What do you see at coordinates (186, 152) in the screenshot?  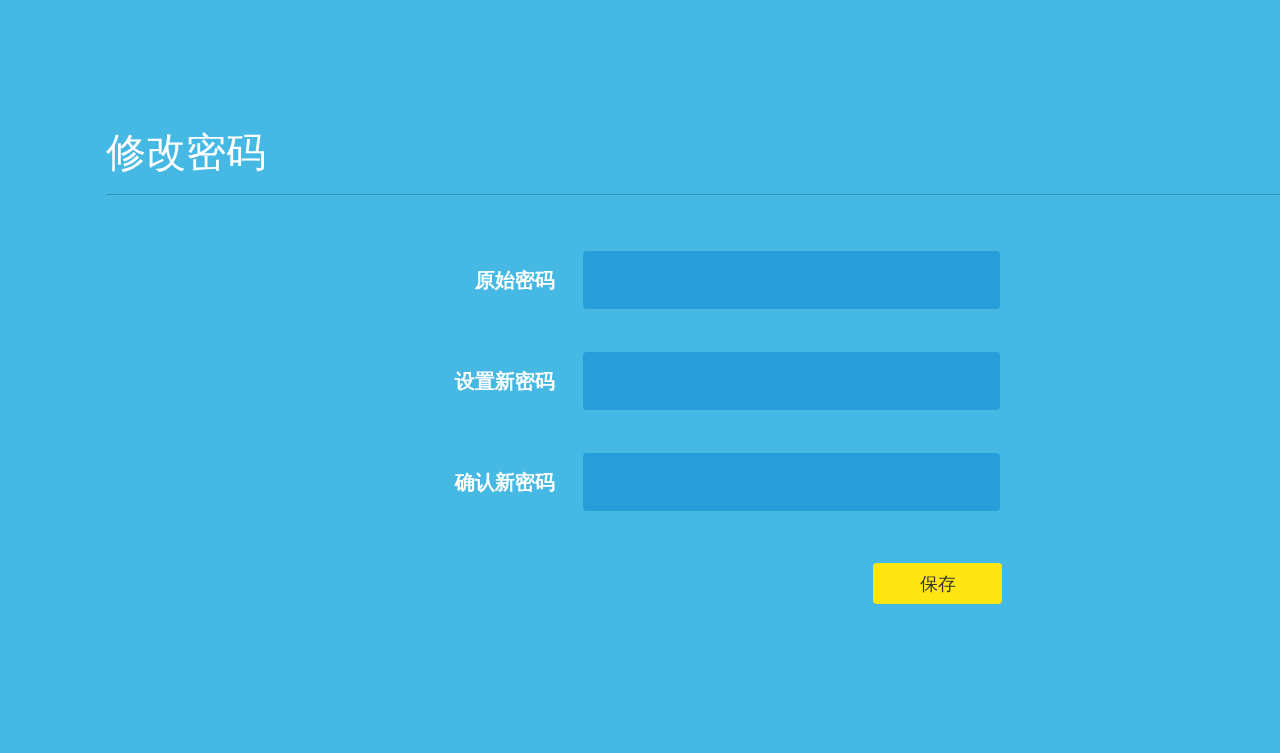 I see `page-title: 修改密码` at bounding box center [186, 152].